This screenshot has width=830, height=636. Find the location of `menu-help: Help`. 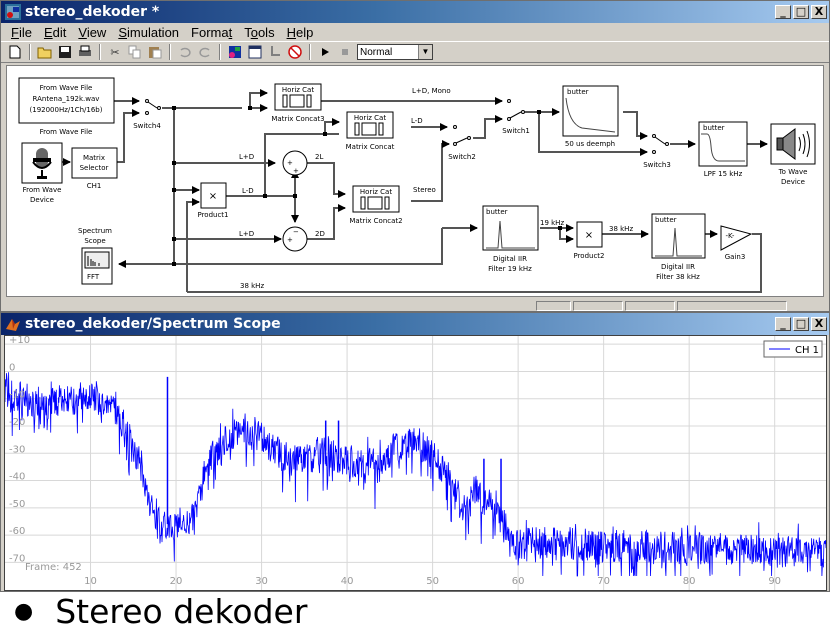

menu-help: Help is located at coordinates (300, 32).